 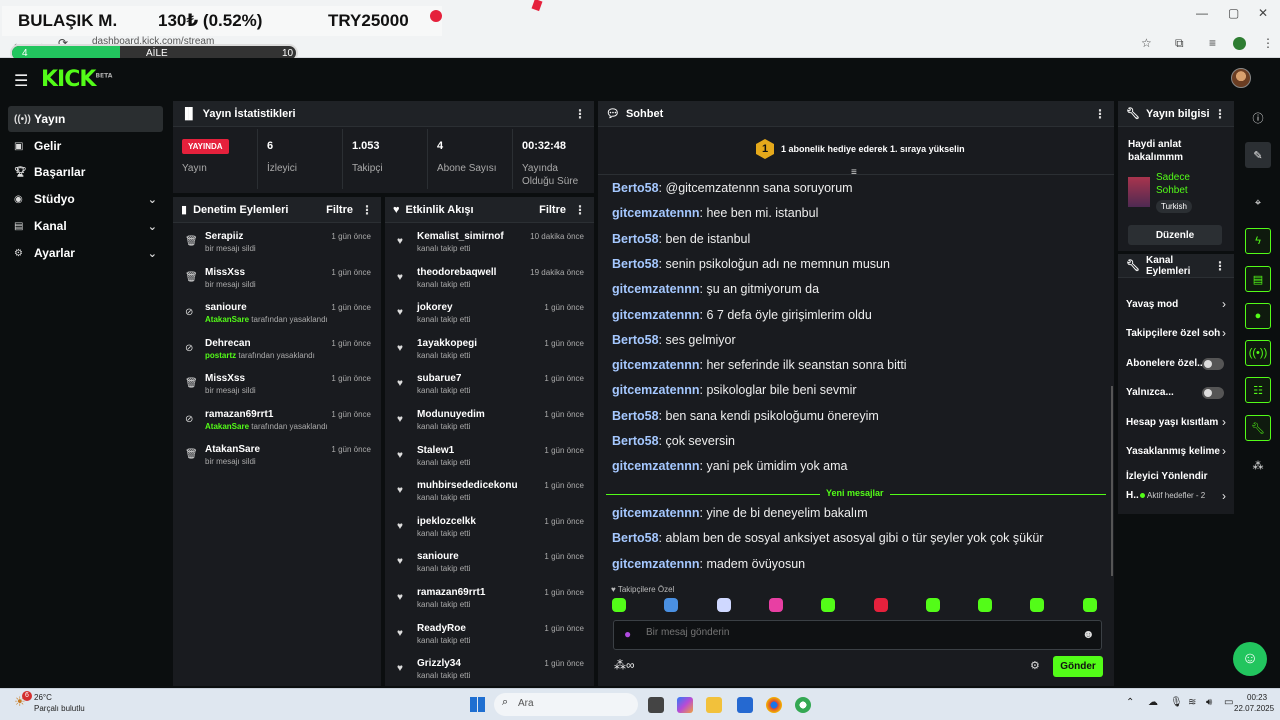 I want to click on wrench-icon: 🔧︎, so click(x=1258, y=428).